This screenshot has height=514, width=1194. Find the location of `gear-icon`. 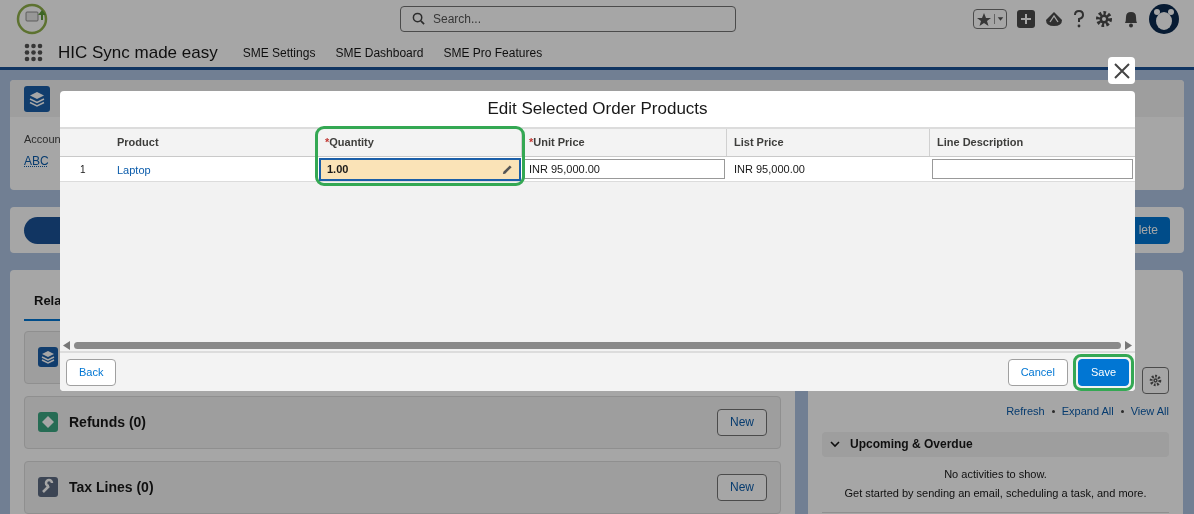

gear-icon is located at coordinates (1155, 380).